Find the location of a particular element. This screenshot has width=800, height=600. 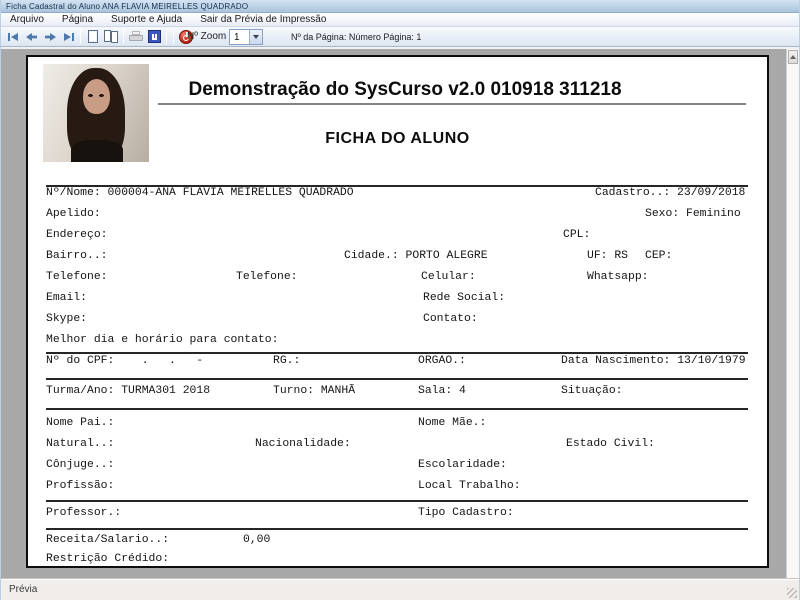

printer-icon is located at coordinates (136, 36).